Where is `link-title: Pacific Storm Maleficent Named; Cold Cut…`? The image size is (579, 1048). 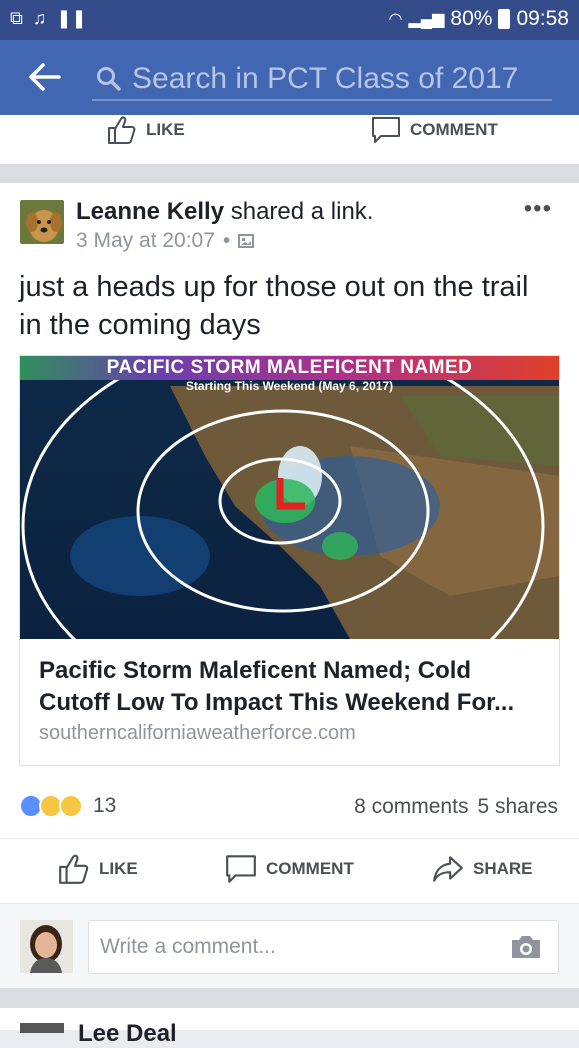 link-title: Pacific Storm Maleficent Named; Cold Cut… is located at coordinates (291, 687).